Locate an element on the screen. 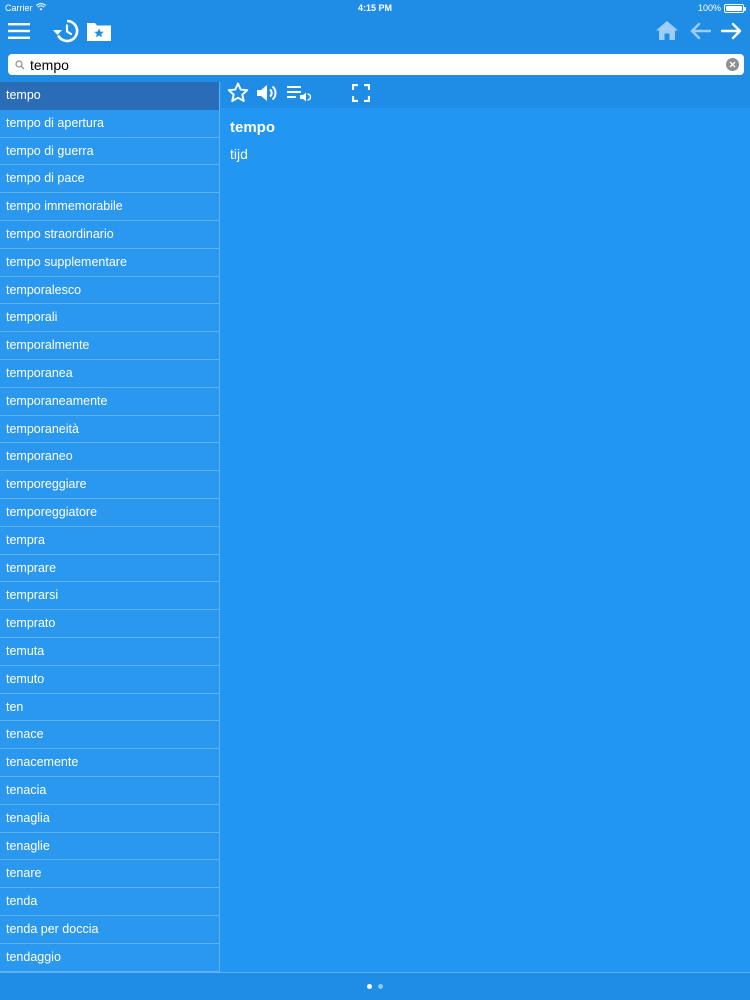 This screenshot has height=1000, width=750. forward-button is located at coordinates (732, 33).